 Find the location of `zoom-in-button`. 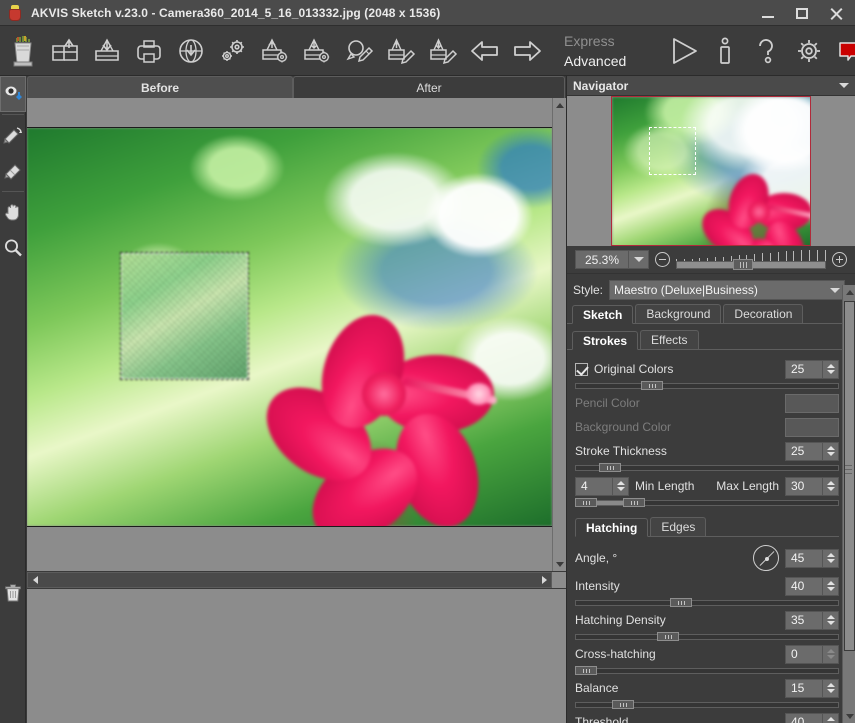

zoom-in-button is located at coordinates (839, 259).